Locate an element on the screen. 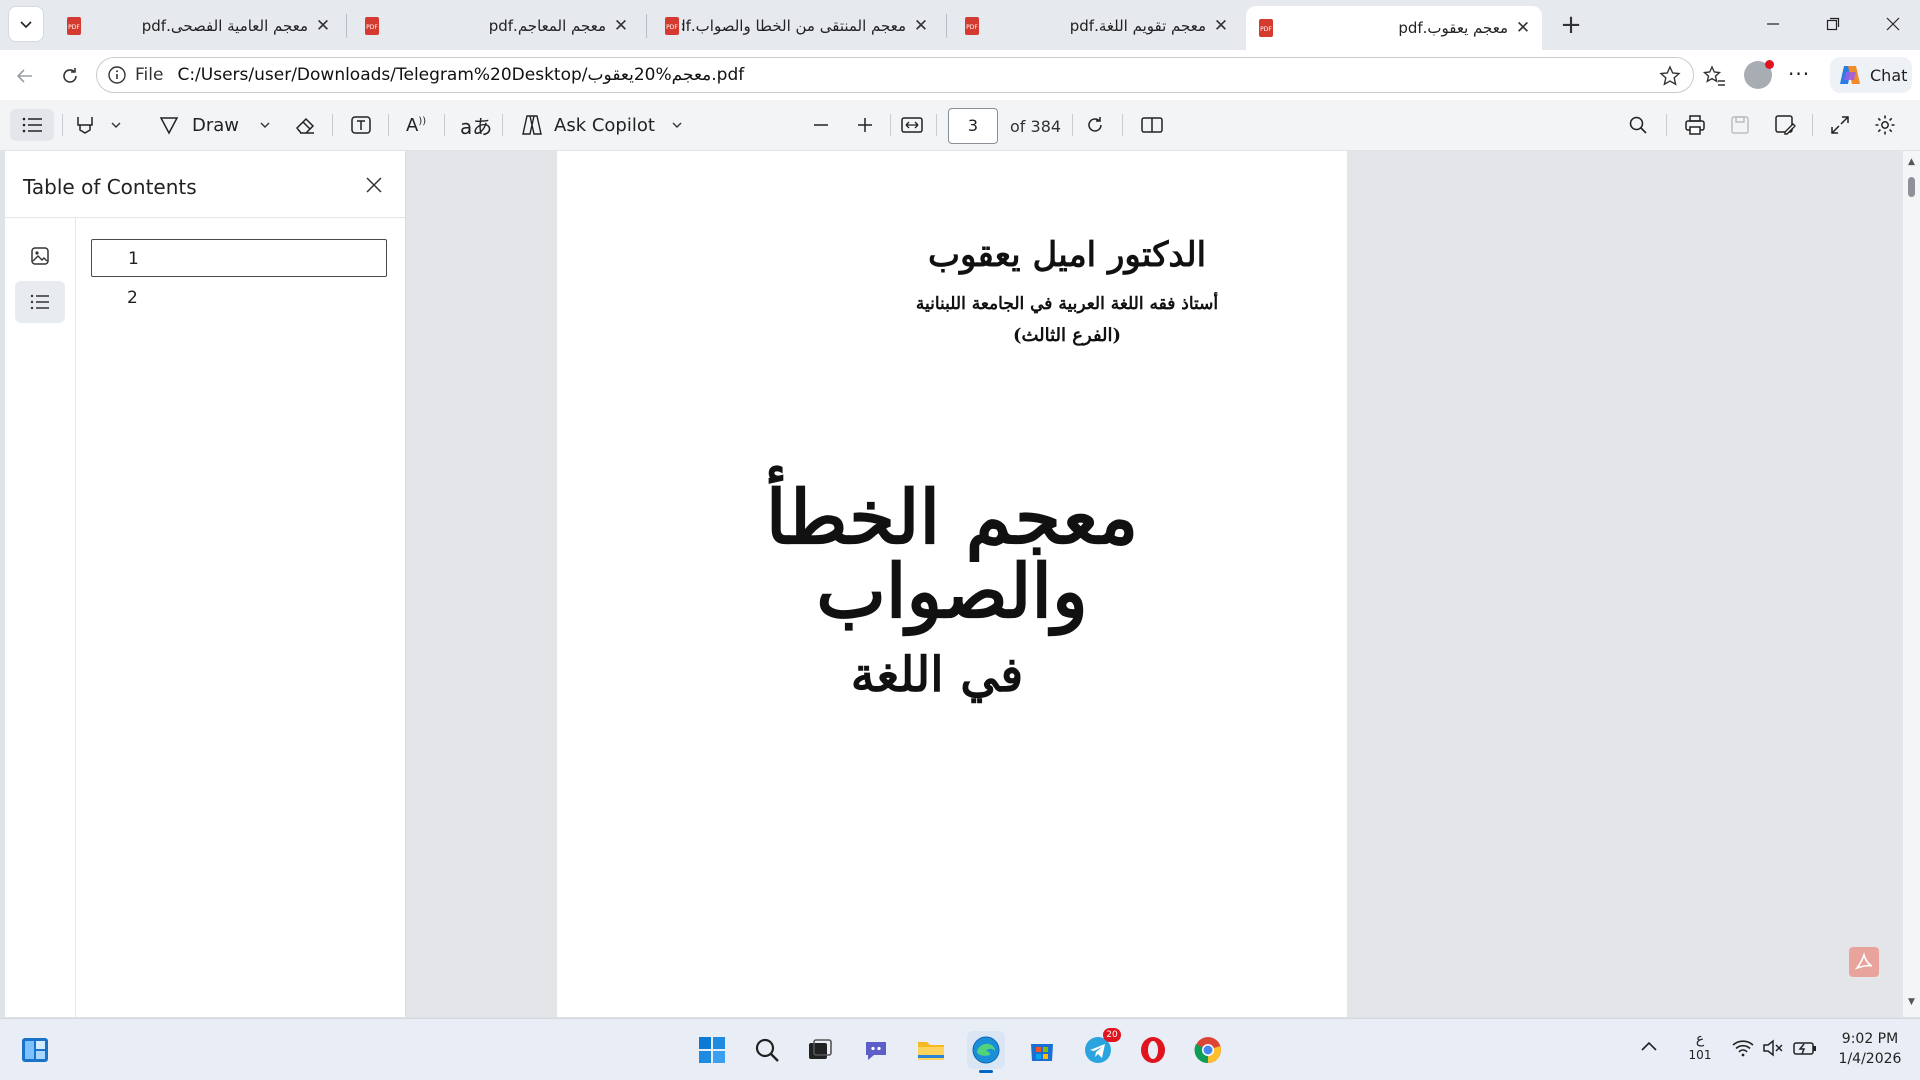 Image resolution: width=1920 pixels, height=1080 pixels. zoom-out-button is located at coordinates (821, 125).